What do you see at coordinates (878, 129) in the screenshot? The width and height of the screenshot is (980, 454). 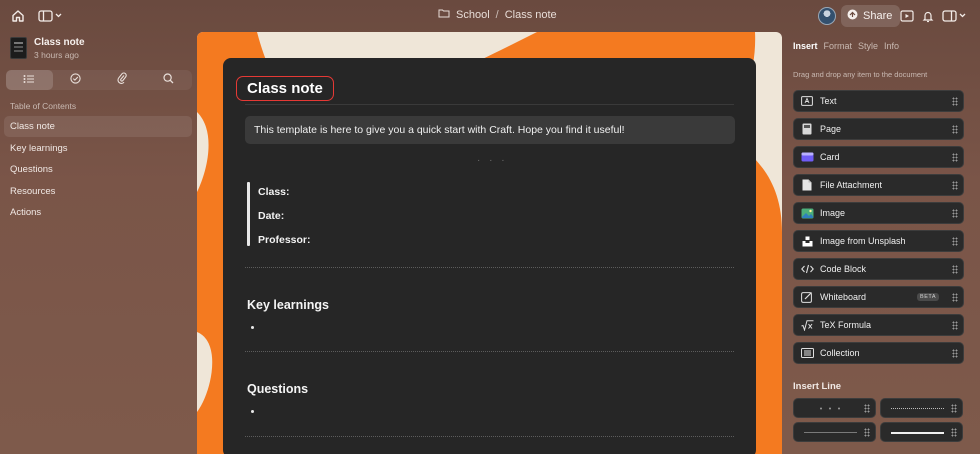 I see `insert-block-page: Page` at bounding box center [878, 129].